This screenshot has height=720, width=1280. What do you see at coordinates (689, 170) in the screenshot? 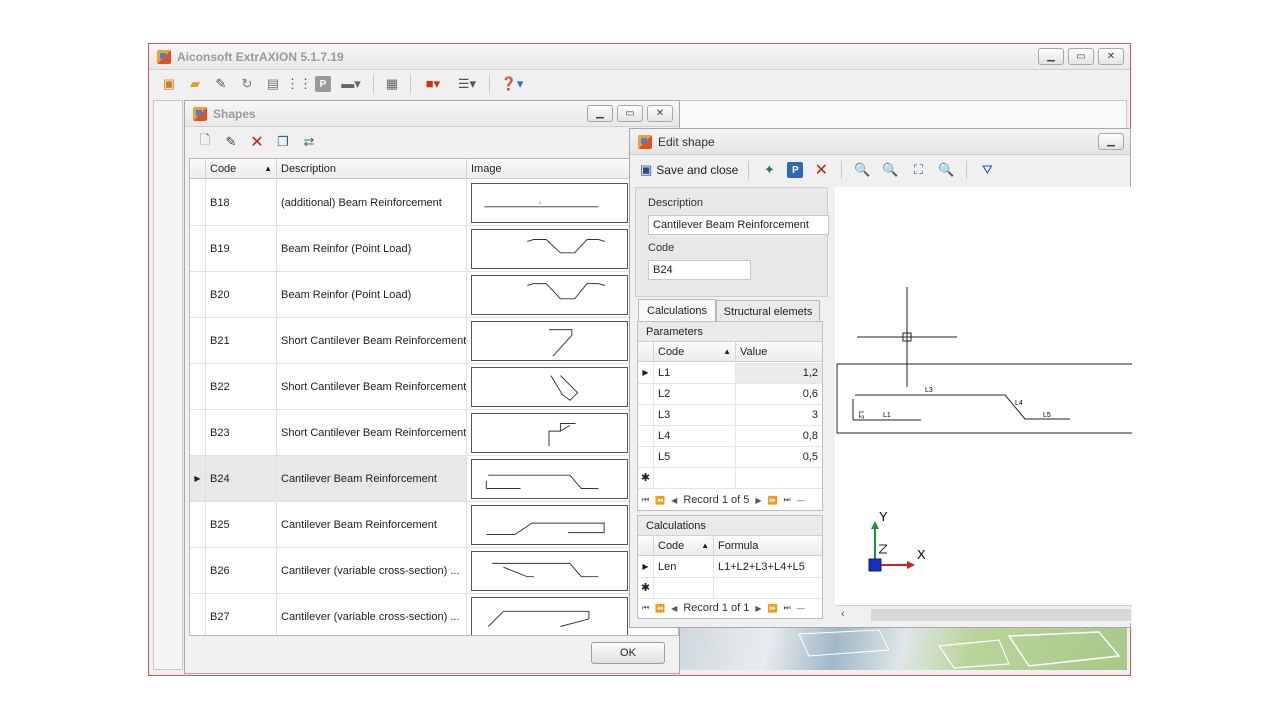
I see `save-close-button: ▣ Save and close` at bounding box center [689, 170].